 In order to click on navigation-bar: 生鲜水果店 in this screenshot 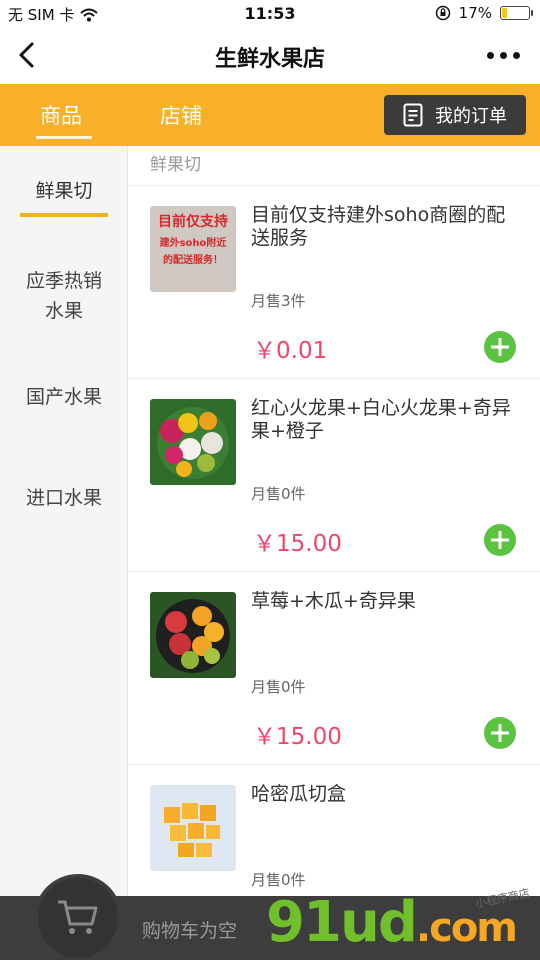, I will do `click(270, 56)`.